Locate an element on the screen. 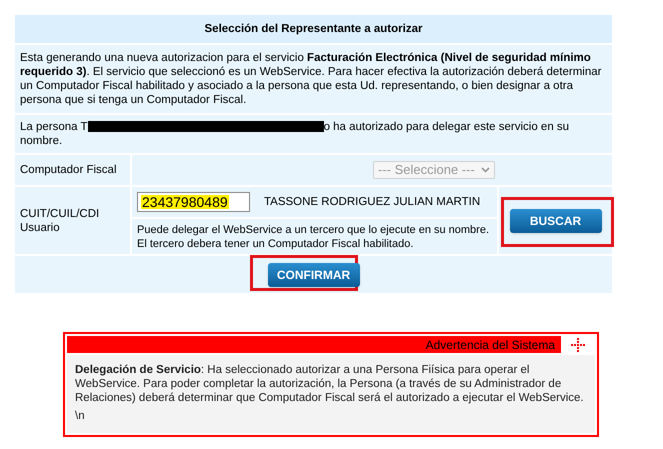 This screenshot has height=449, width=663. confirm-button: CONFIRMAR is located at coordinates (314, 274).